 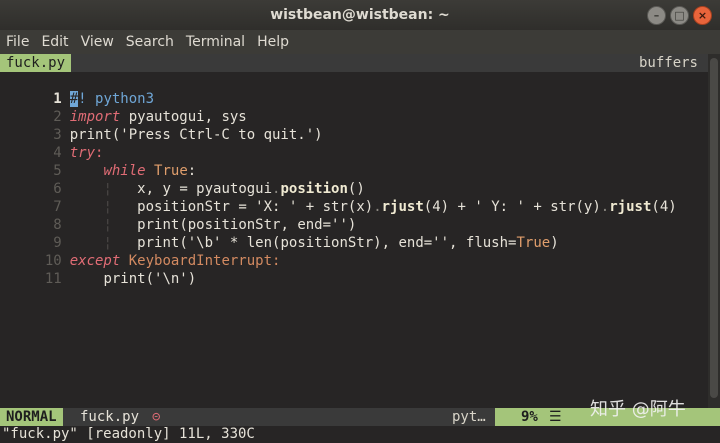 What do you see at coordinates (702, 15) in the screenshot?
I see `close-icon: ×` at bounding box center [702, 15].